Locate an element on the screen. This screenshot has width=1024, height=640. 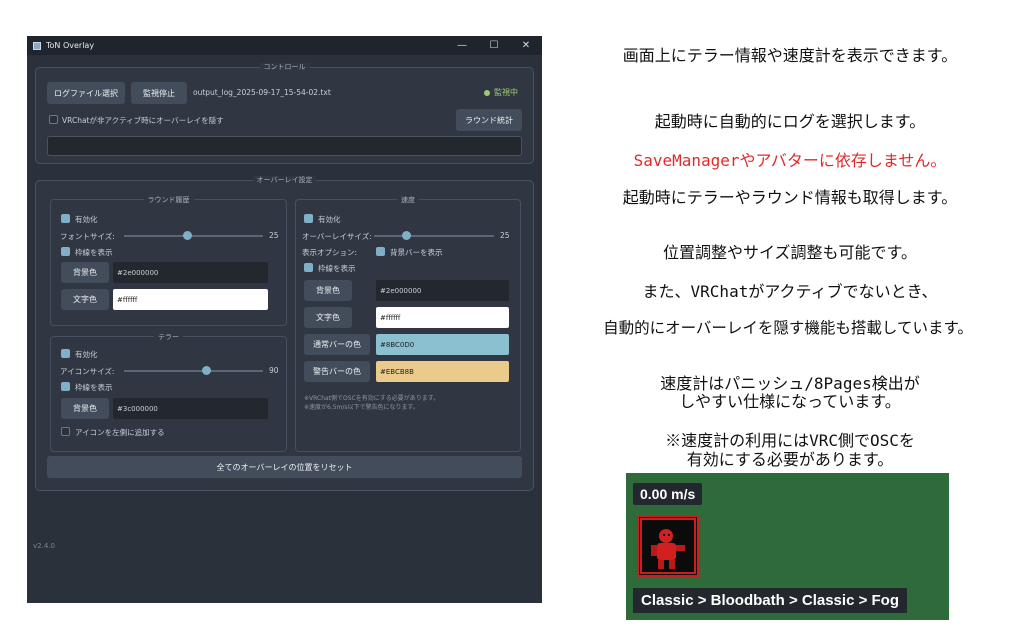
monitor-status: 監視中 is located at coordinates (501, 92).